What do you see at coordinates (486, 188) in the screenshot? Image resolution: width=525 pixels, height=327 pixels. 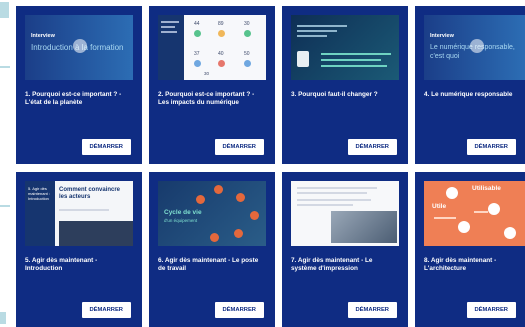 I see `thumb-word-1: Utilisable` at bounding box center [486, 188].